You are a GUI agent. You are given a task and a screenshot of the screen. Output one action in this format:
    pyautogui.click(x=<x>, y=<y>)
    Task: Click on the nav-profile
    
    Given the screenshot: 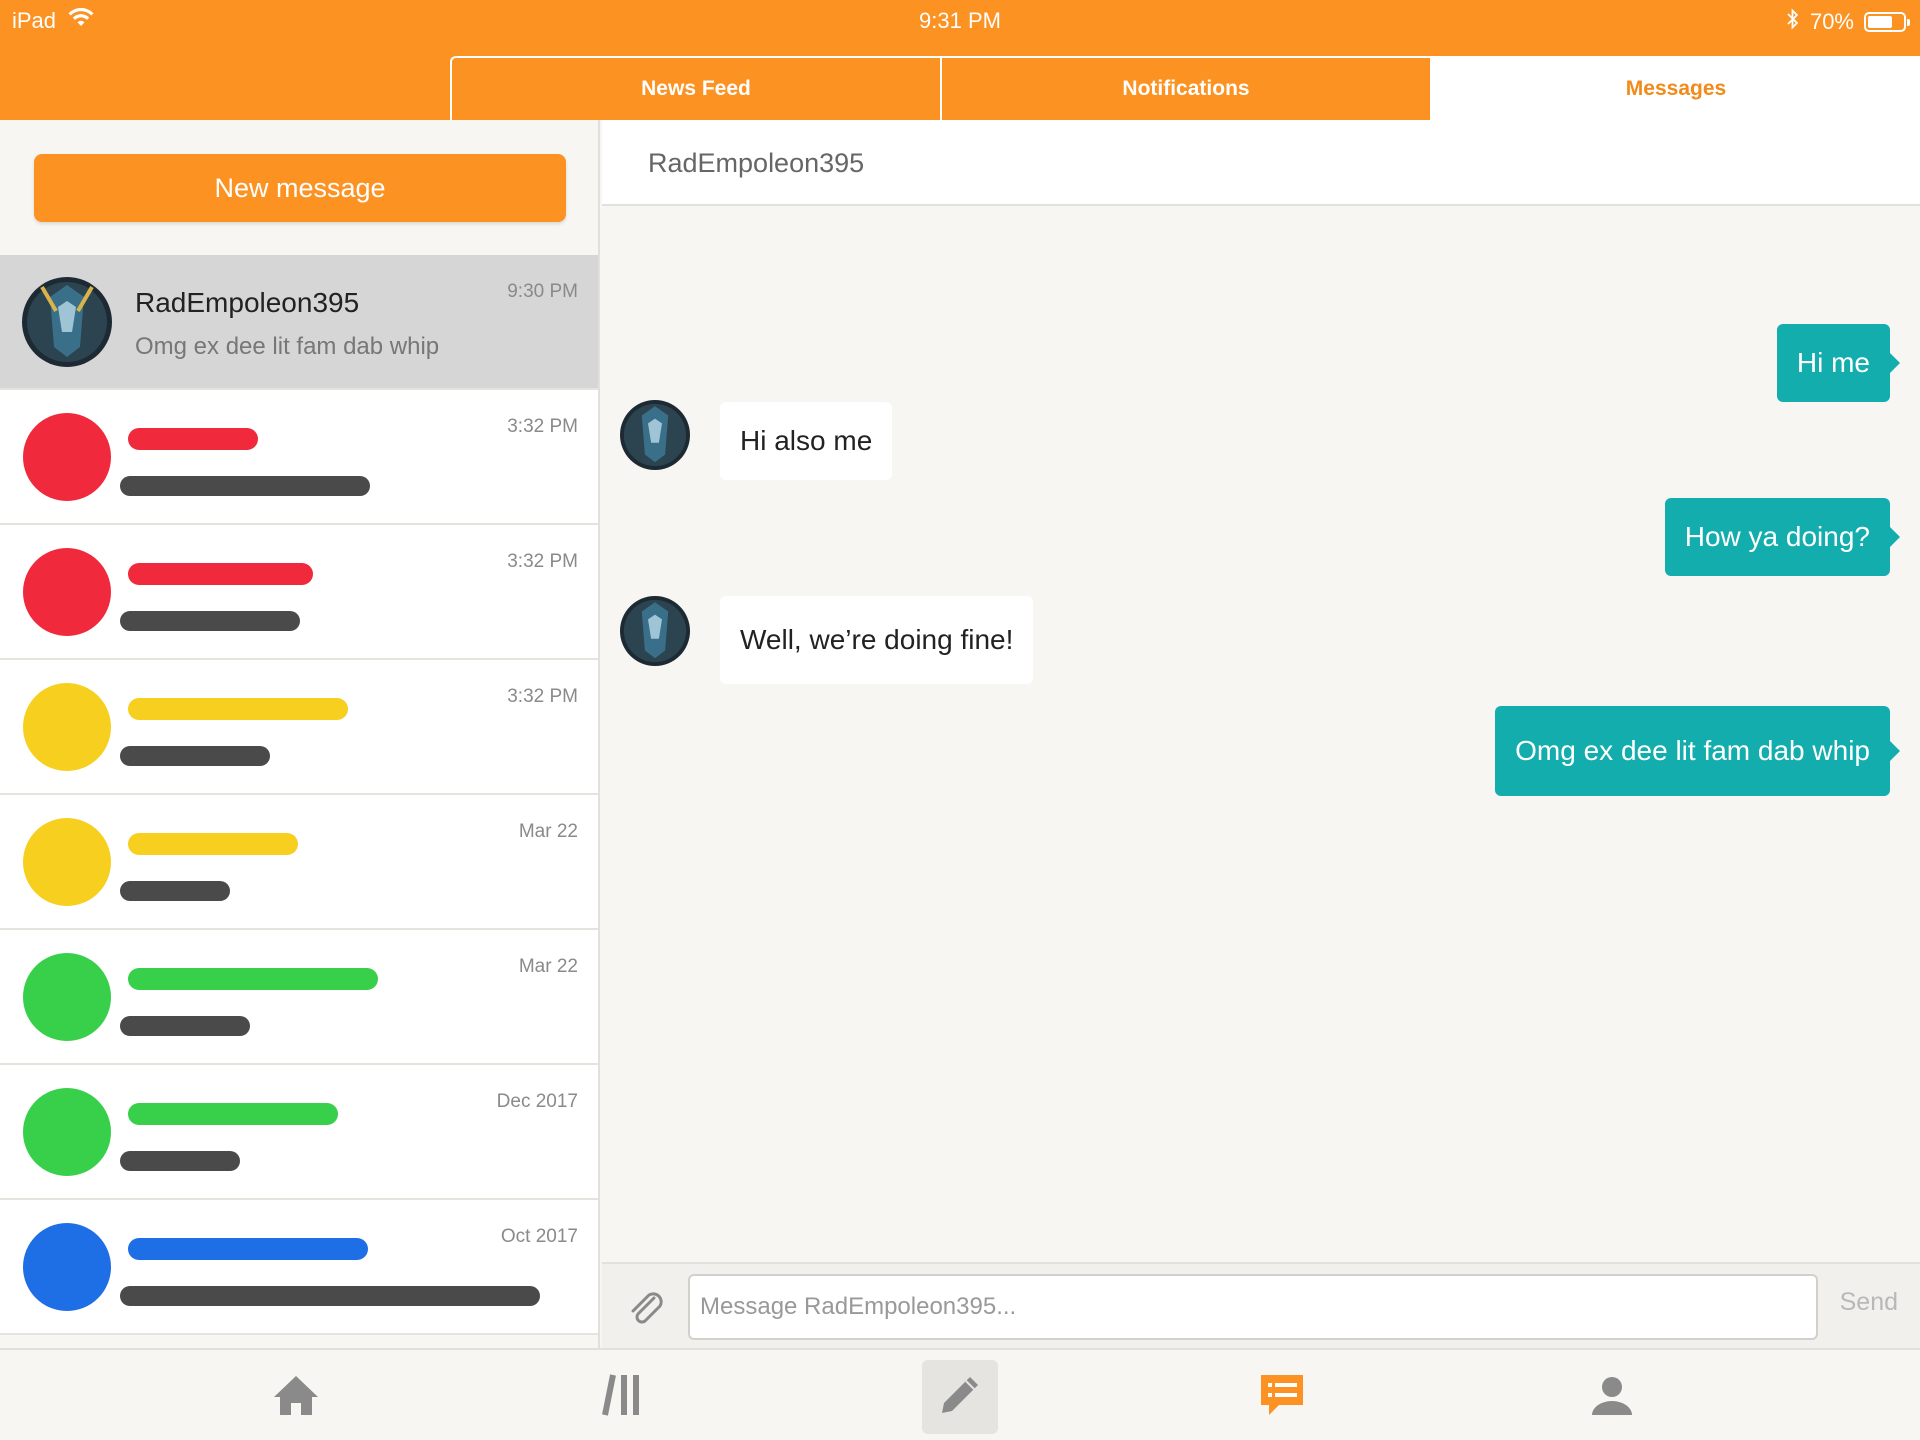 What is the action you would take?
    pyautogui.click(x=1612, y=1397)
    